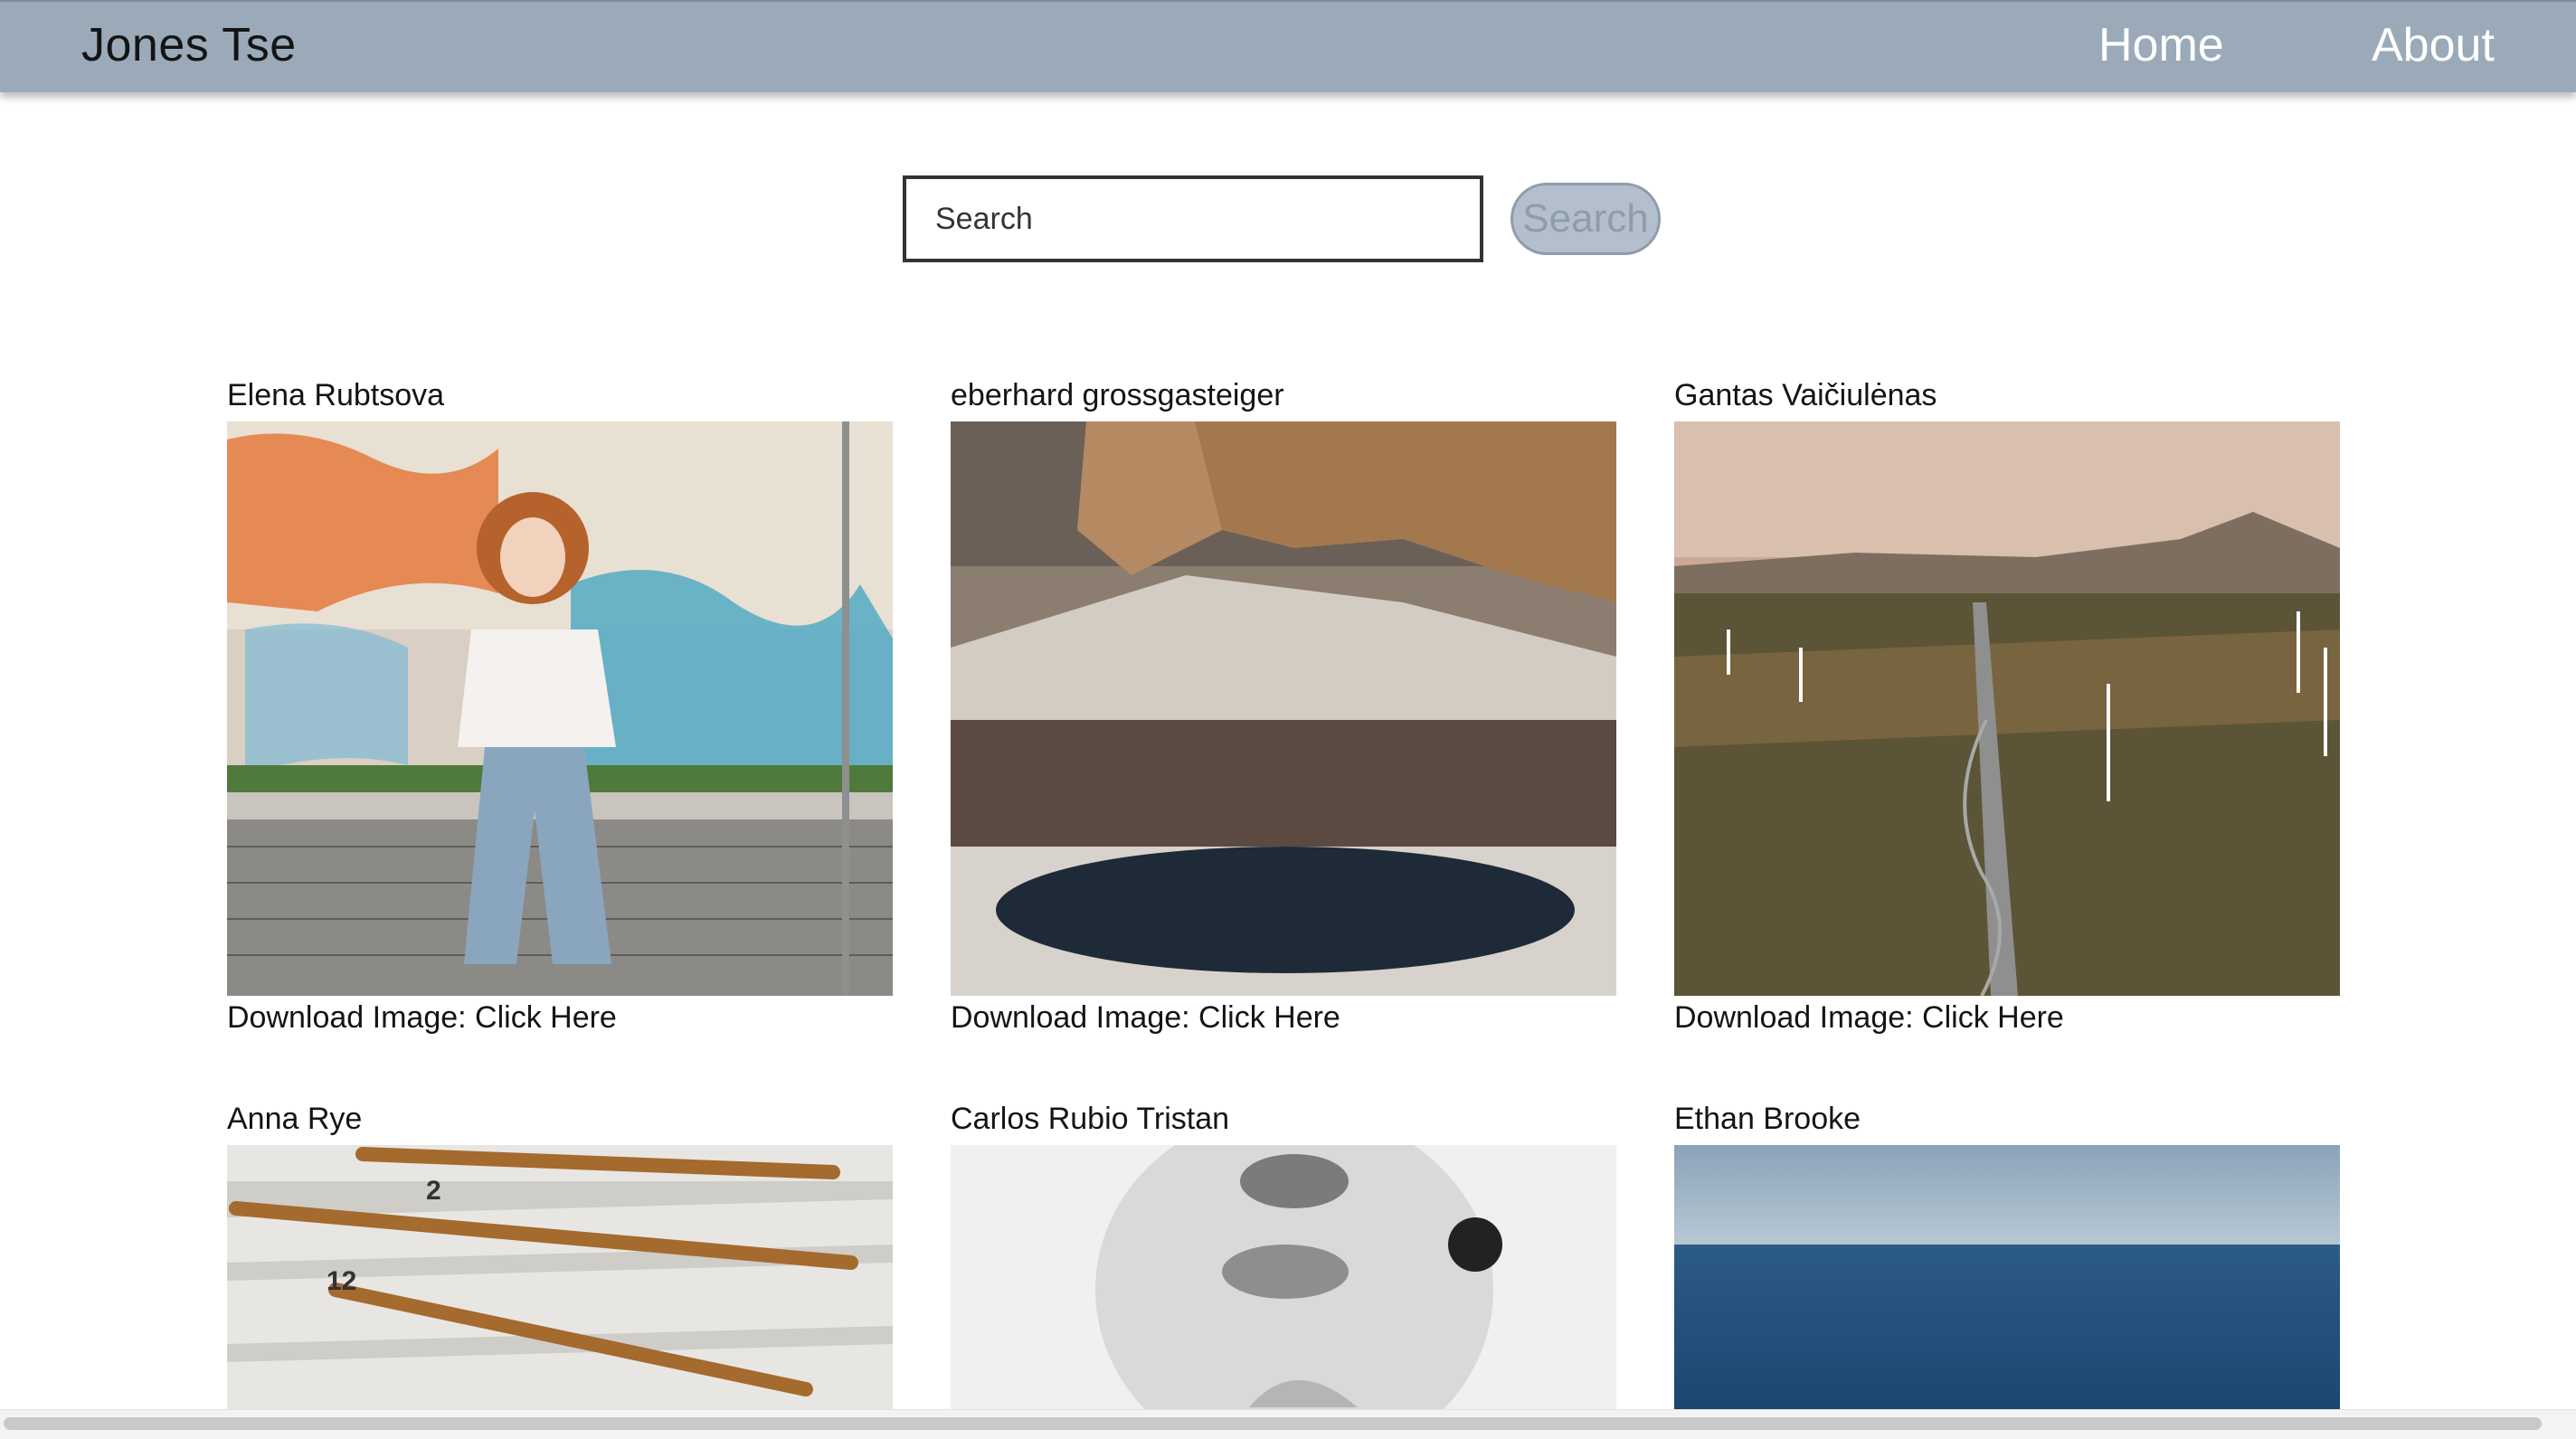 This screenshot has height=1439, width=2576. I want to click on search-input, so click(1193, 219).